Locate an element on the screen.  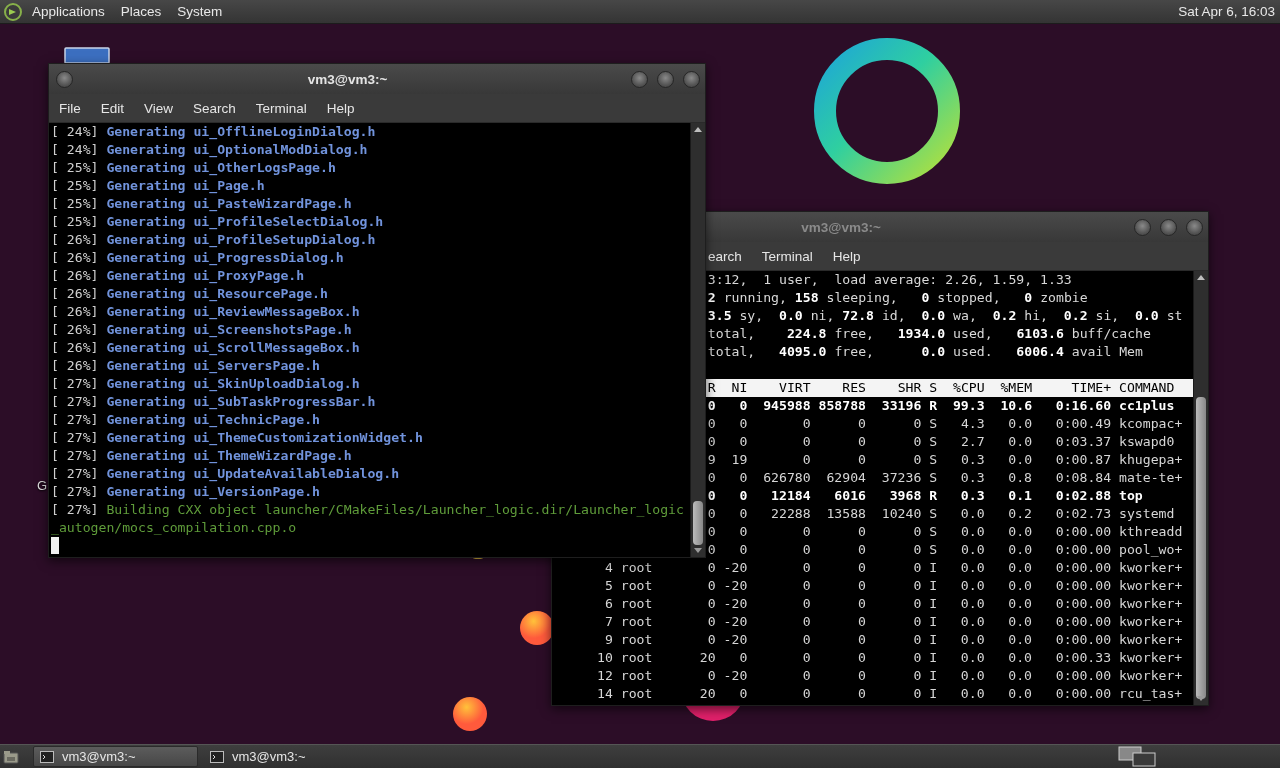
table-cell: cc1plus is located at coordinates (1147, 406).